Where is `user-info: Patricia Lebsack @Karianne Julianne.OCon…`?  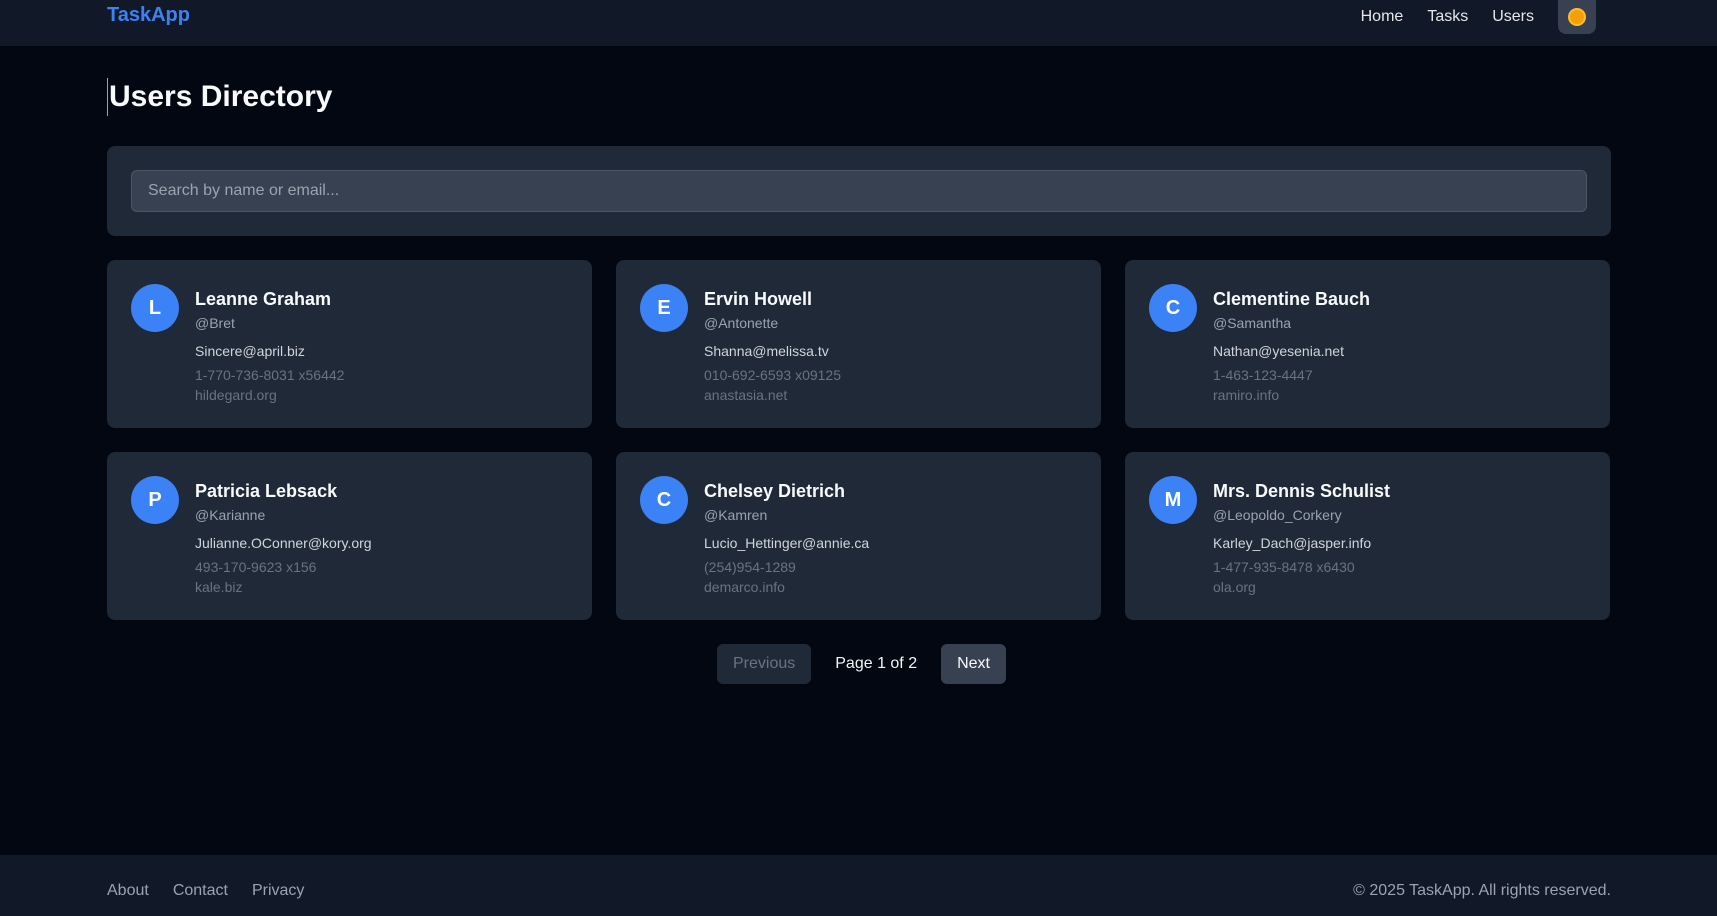 user-info: Patricia Lebsack @Karianne Julianne.OCon… is located at coordinates (283, 538).